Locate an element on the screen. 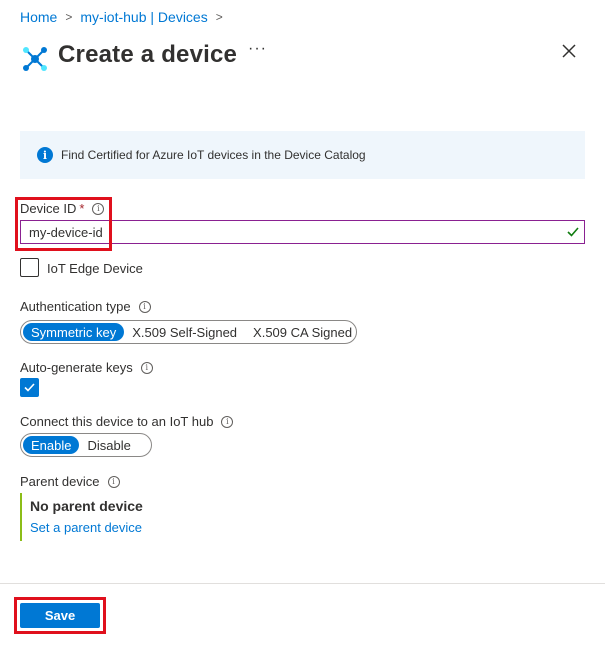 This screenshot has width=605, height=648. auth-option-x509-self-signed: X.509 Self-Signed is located at coordinates (184, 332).